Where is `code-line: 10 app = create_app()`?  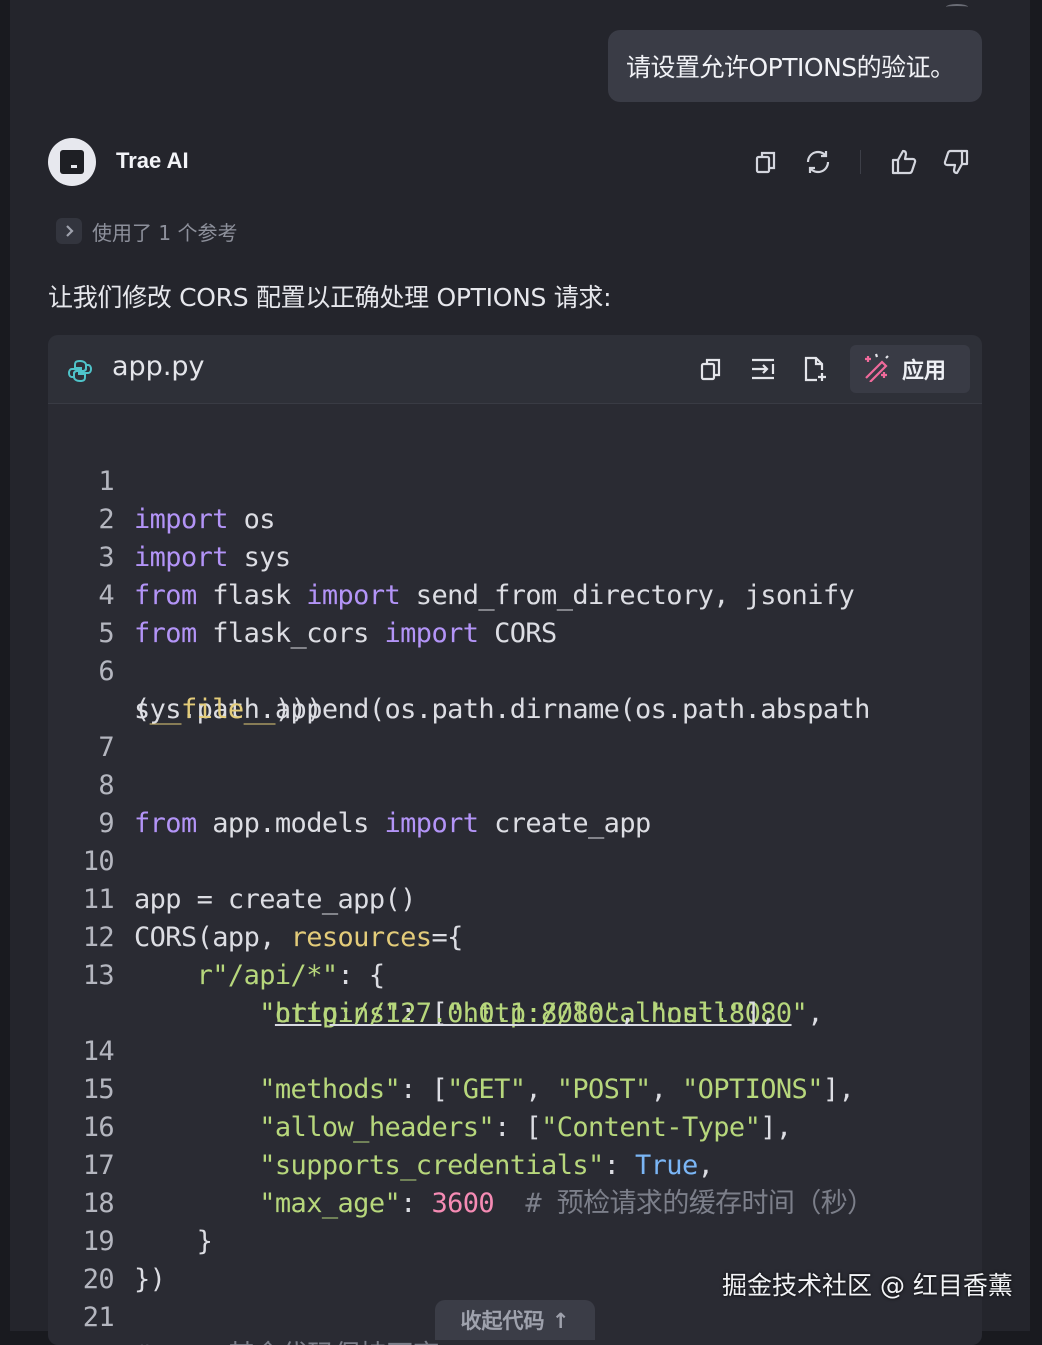 code-line: 10 app = create_app() is located at coordinates (232, 860).